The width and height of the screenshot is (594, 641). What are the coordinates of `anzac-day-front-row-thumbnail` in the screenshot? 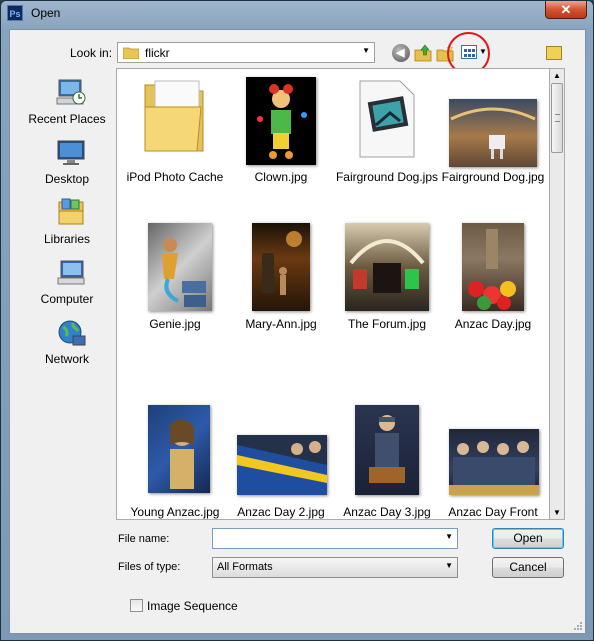 It's located at (494, 462).